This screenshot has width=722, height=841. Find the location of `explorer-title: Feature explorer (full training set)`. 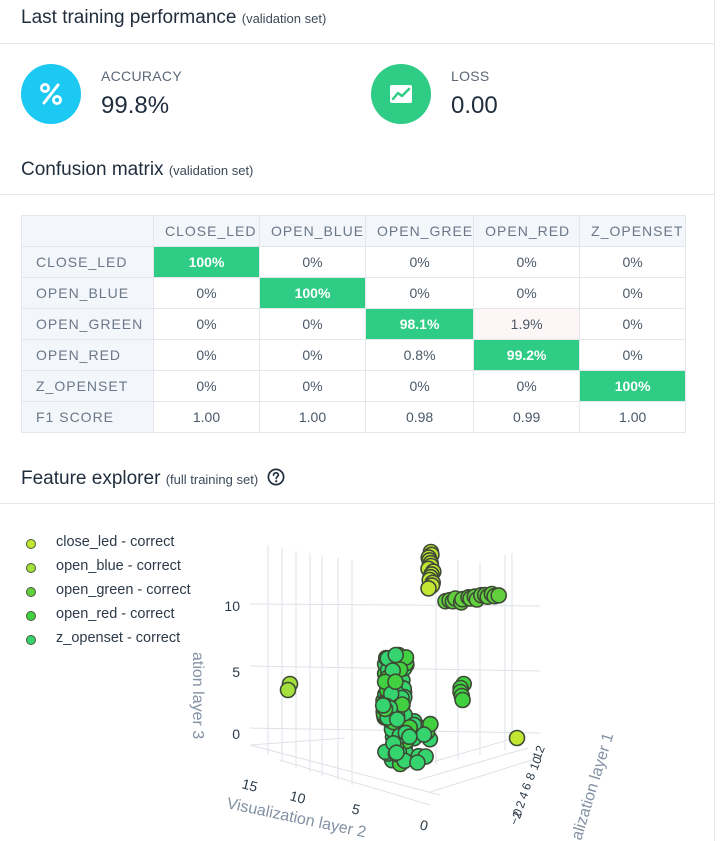

explorer-title: Feature explorer (full training set) is located at coordinates (153, 480).